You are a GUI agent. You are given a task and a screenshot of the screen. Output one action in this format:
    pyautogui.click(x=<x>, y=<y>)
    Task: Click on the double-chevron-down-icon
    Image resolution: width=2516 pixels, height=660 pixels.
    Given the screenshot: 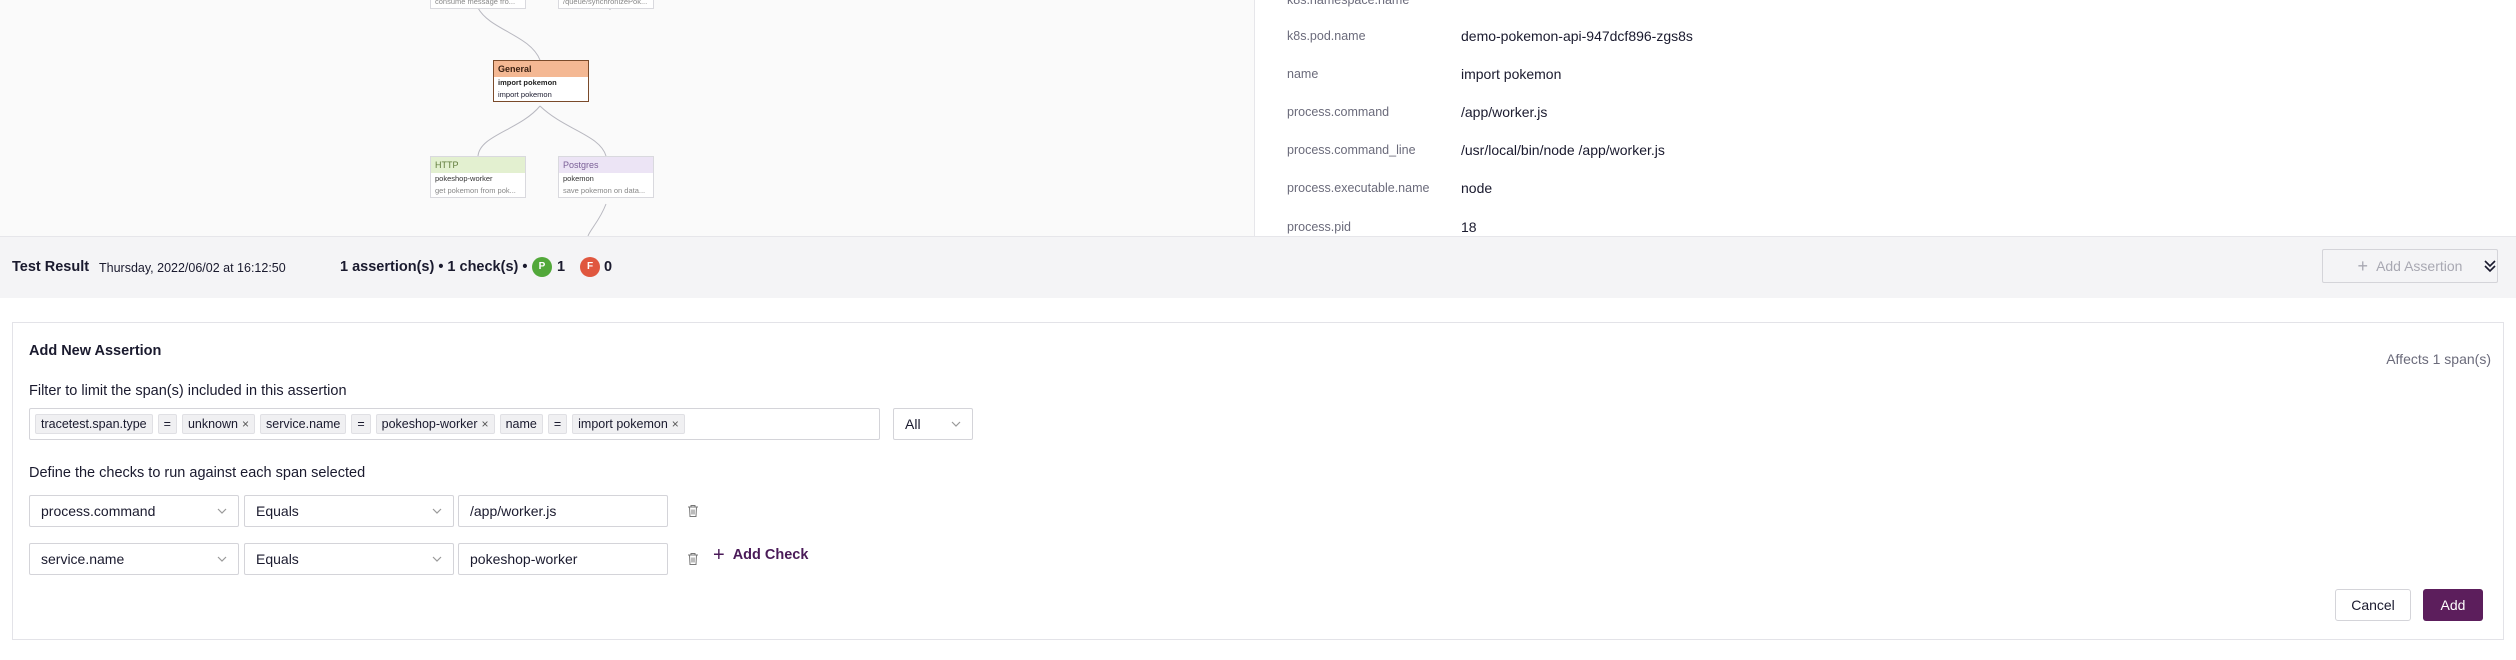 What is the action you would take?
    pyautogui.click(x=2490, y=266)
    